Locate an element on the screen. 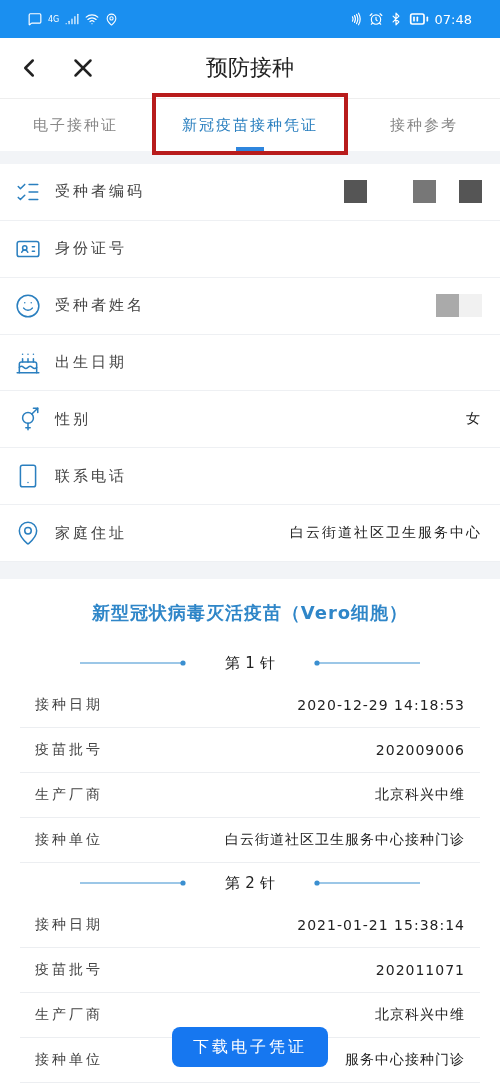  record-value: 2021-01-21 15:38:14 is located at coordinates (381, 925).